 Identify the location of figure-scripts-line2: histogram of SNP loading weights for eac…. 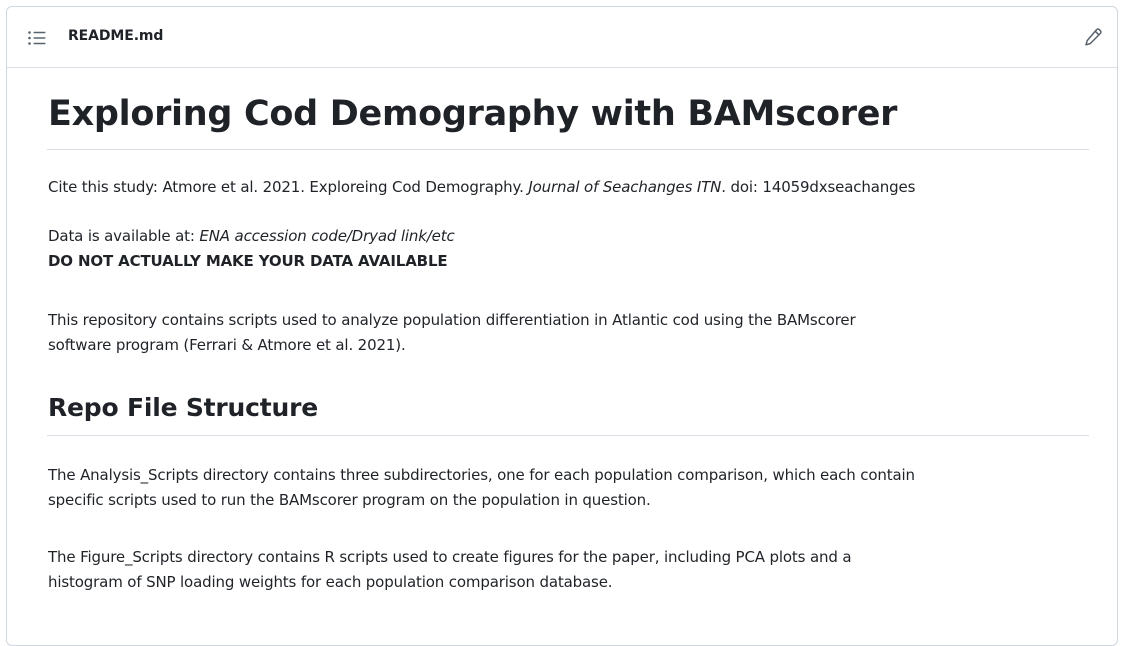
(330, 582).